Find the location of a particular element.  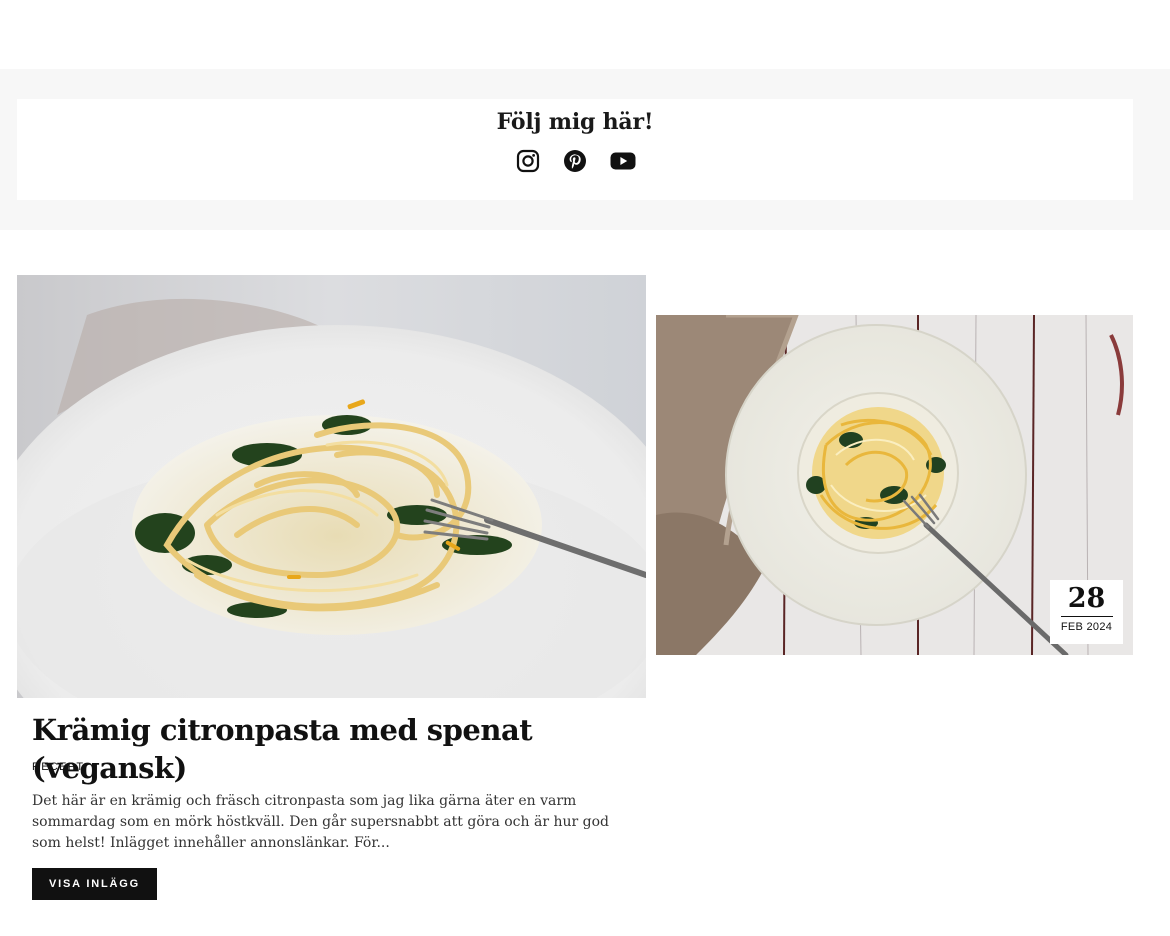

post-date-badge: 28 FEB 2024 is located at coordinates (1086, 612).